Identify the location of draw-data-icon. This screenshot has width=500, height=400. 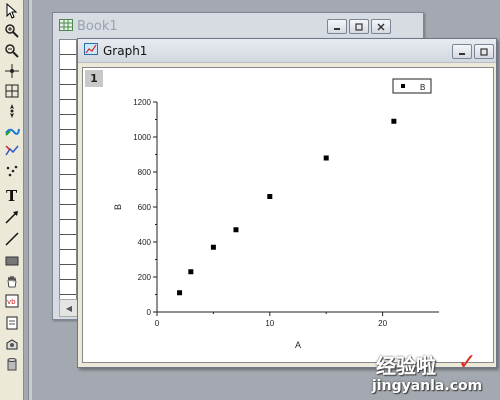
(12, 131).